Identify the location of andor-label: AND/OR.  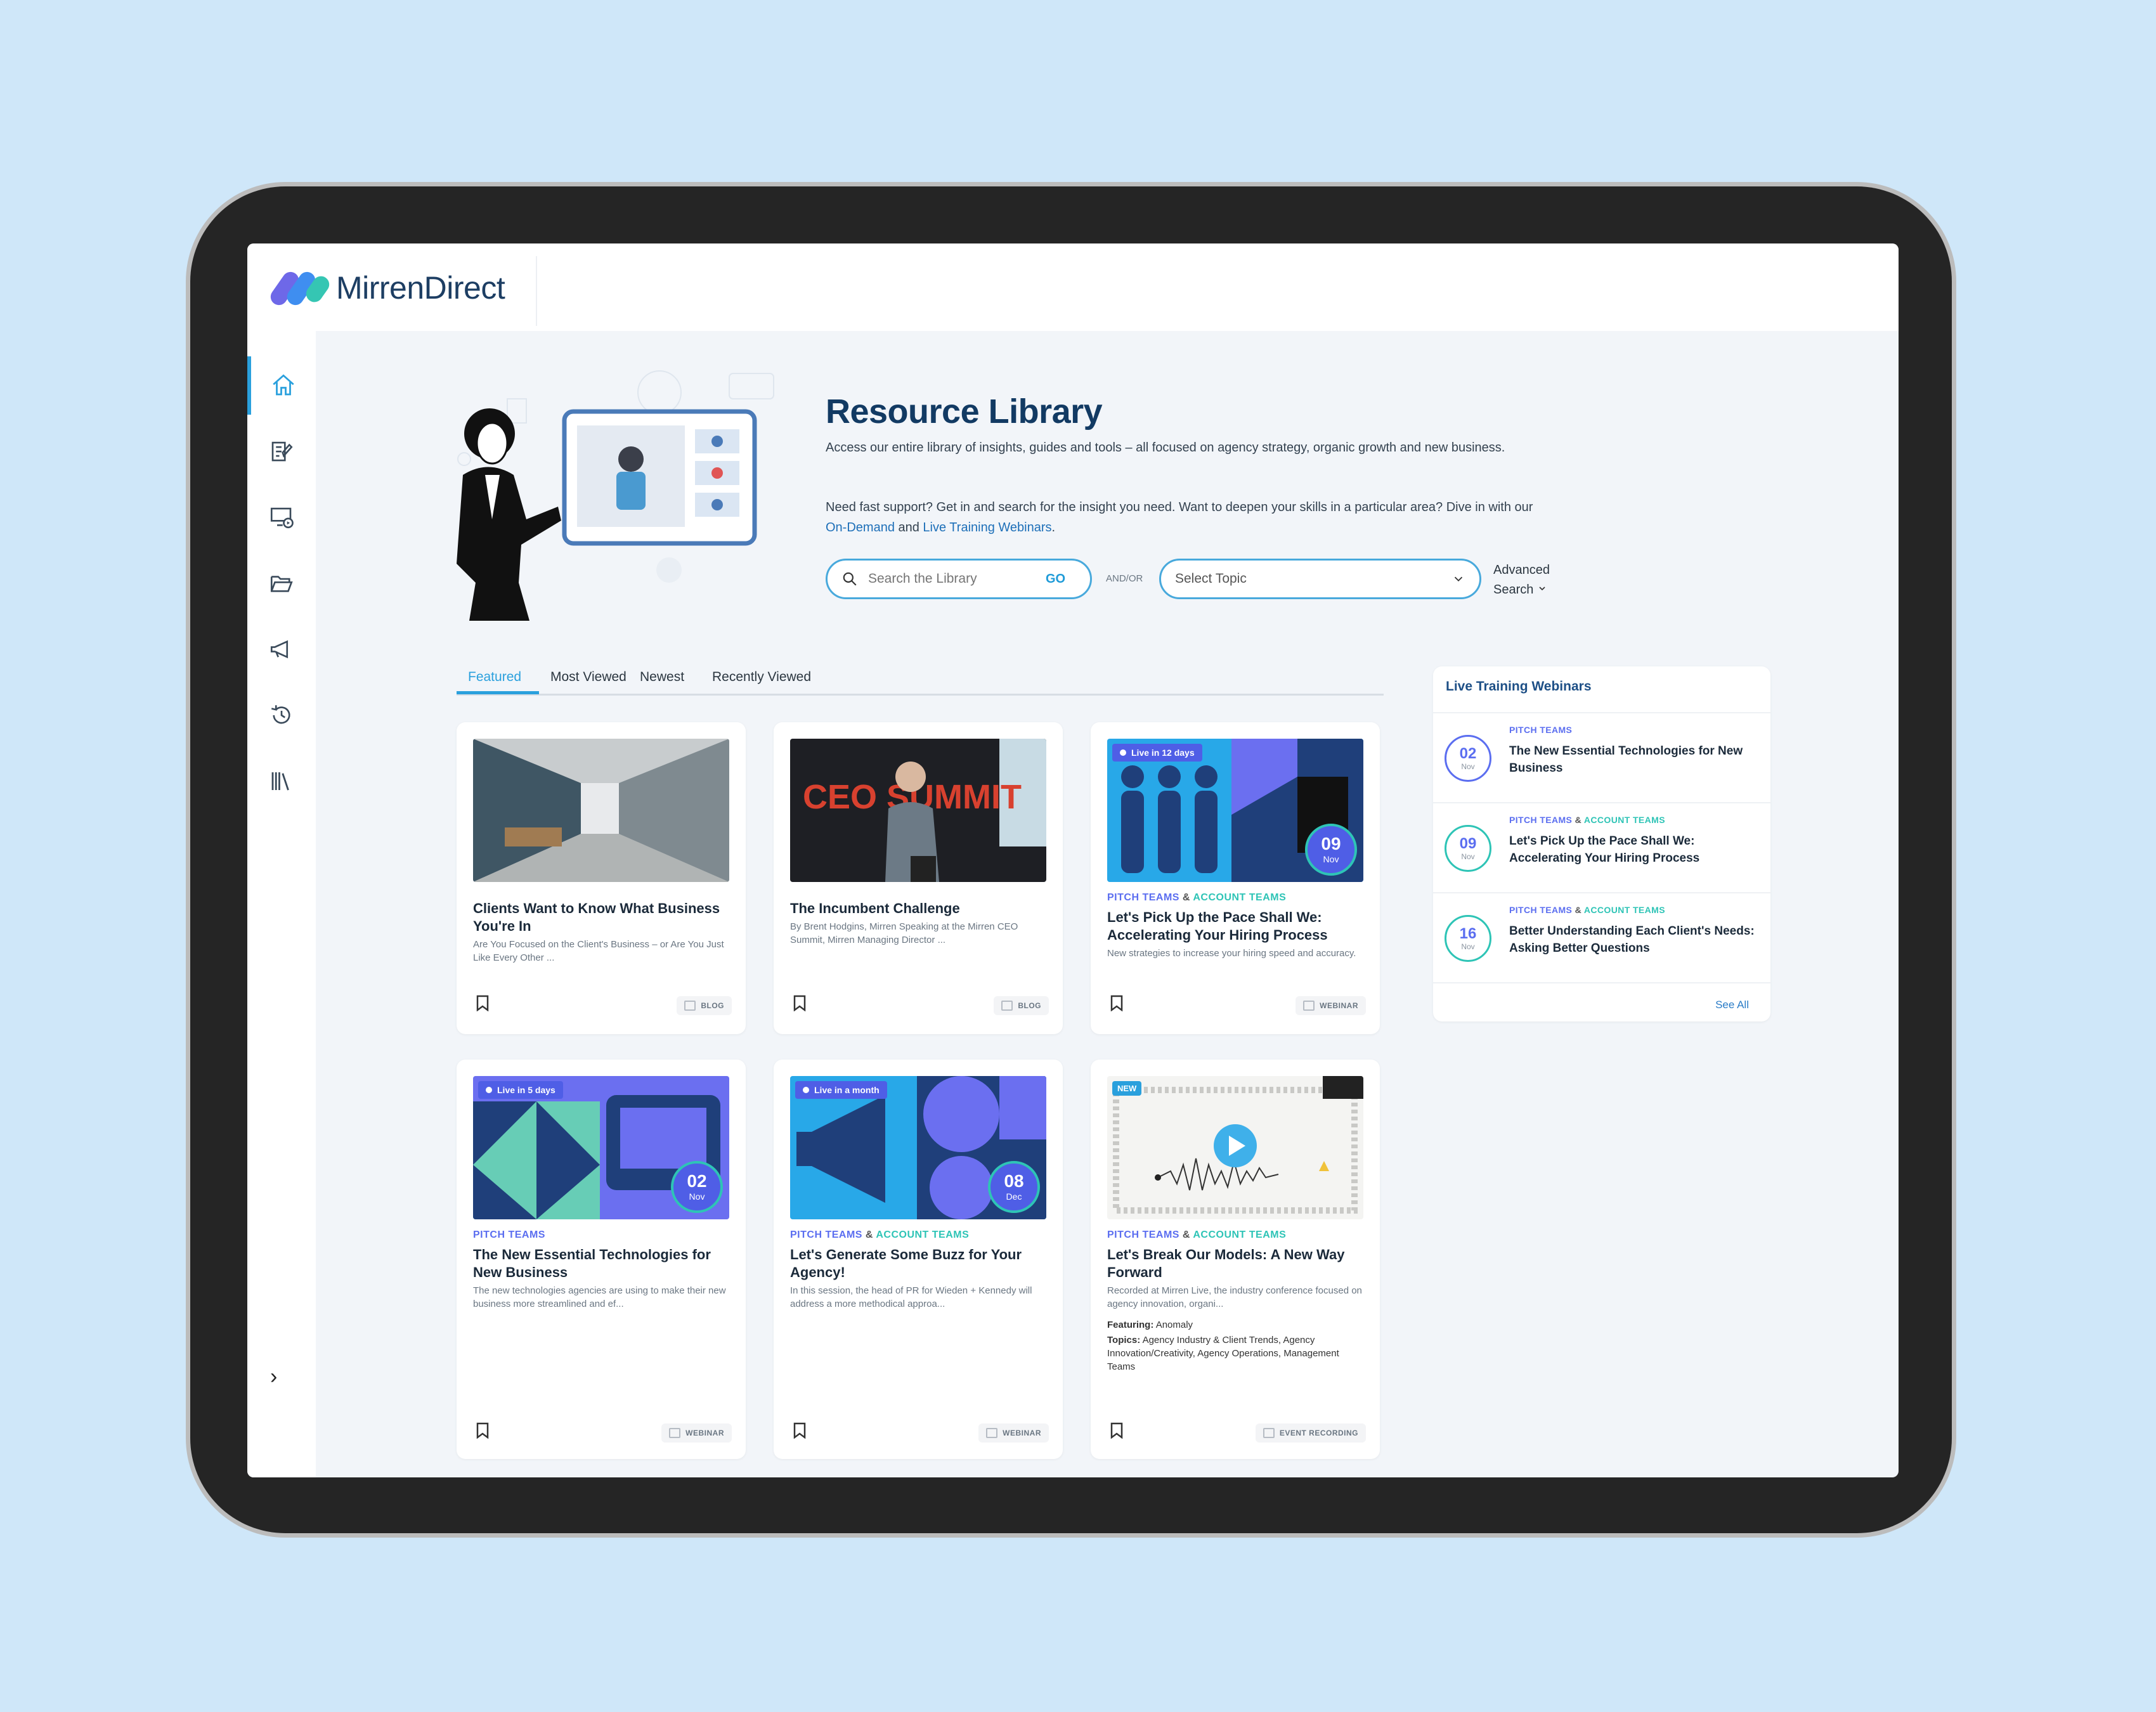
(1124, 578).